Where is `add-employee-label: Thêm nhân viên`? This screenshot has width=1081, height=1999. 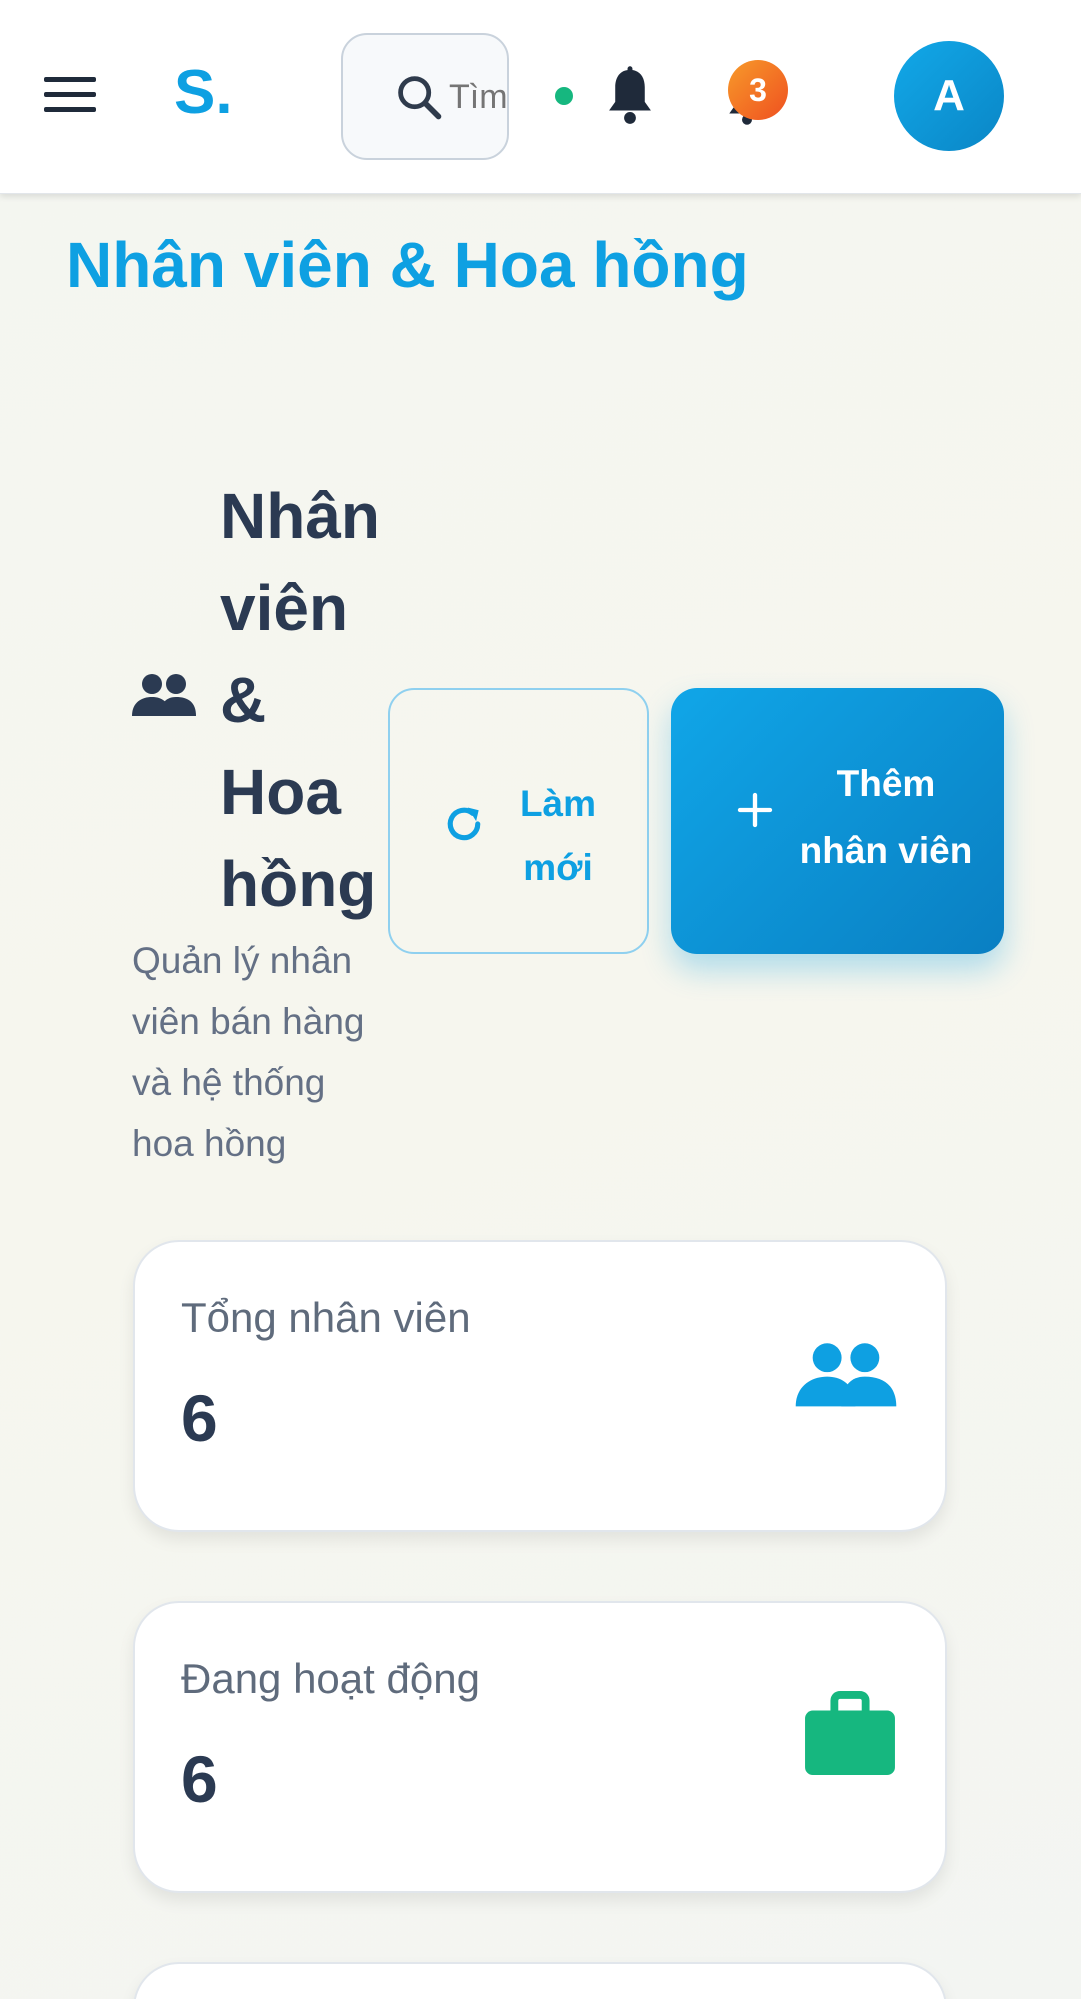
add-employee-label: Thêm nhân viên is located at coordinates (886, 817).